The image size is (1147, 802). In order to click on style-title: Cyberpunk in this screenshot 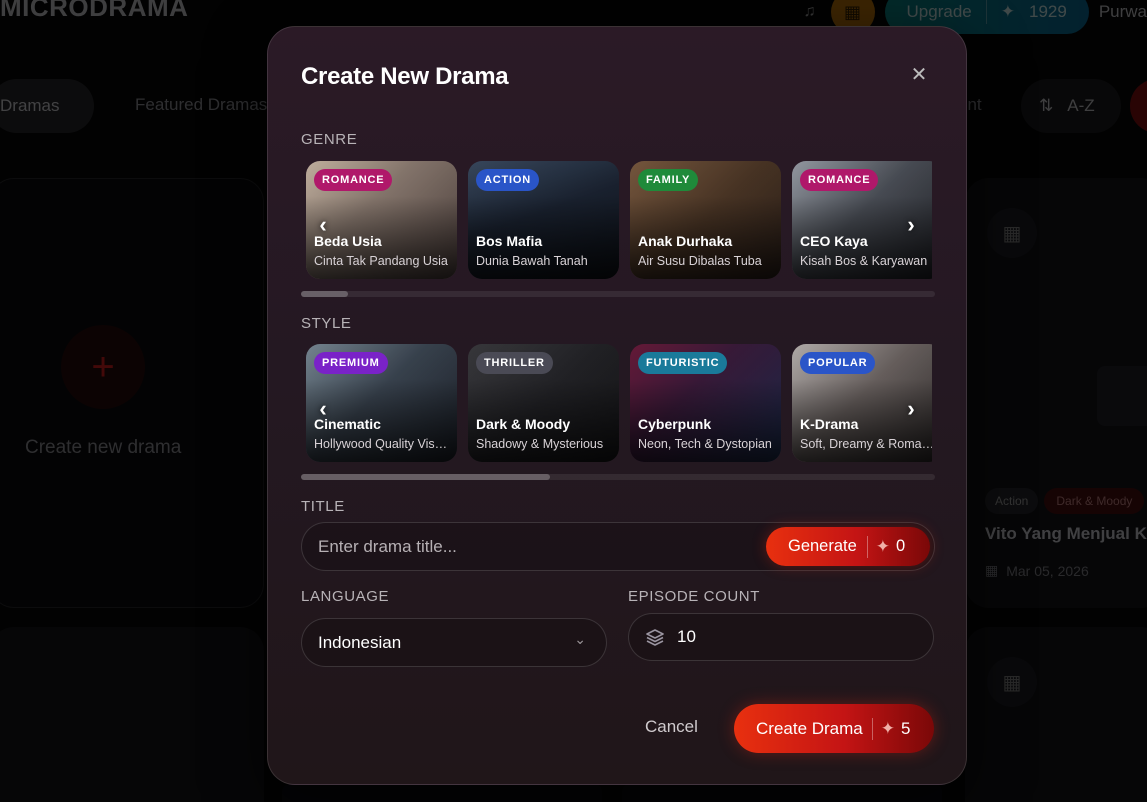, I will do `click(675, 424)`.